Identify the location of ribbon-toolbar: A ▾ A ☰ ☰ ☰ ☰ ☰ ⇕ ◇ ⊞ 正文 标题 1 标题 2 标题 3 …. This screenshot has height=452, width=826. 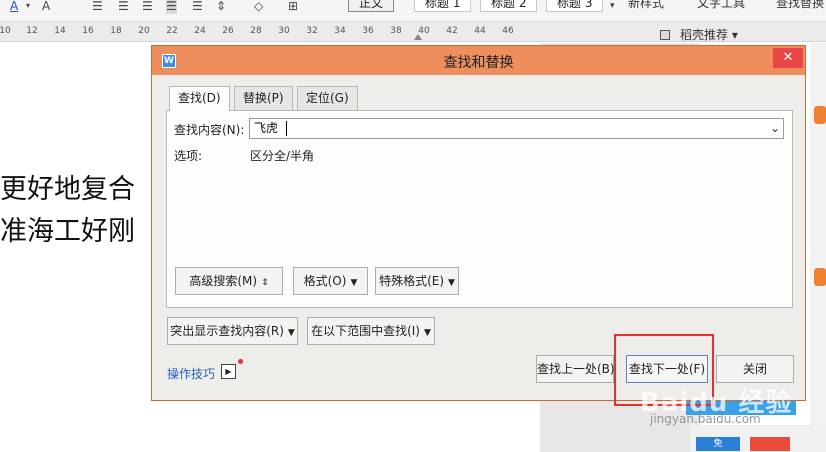
(413, 11).